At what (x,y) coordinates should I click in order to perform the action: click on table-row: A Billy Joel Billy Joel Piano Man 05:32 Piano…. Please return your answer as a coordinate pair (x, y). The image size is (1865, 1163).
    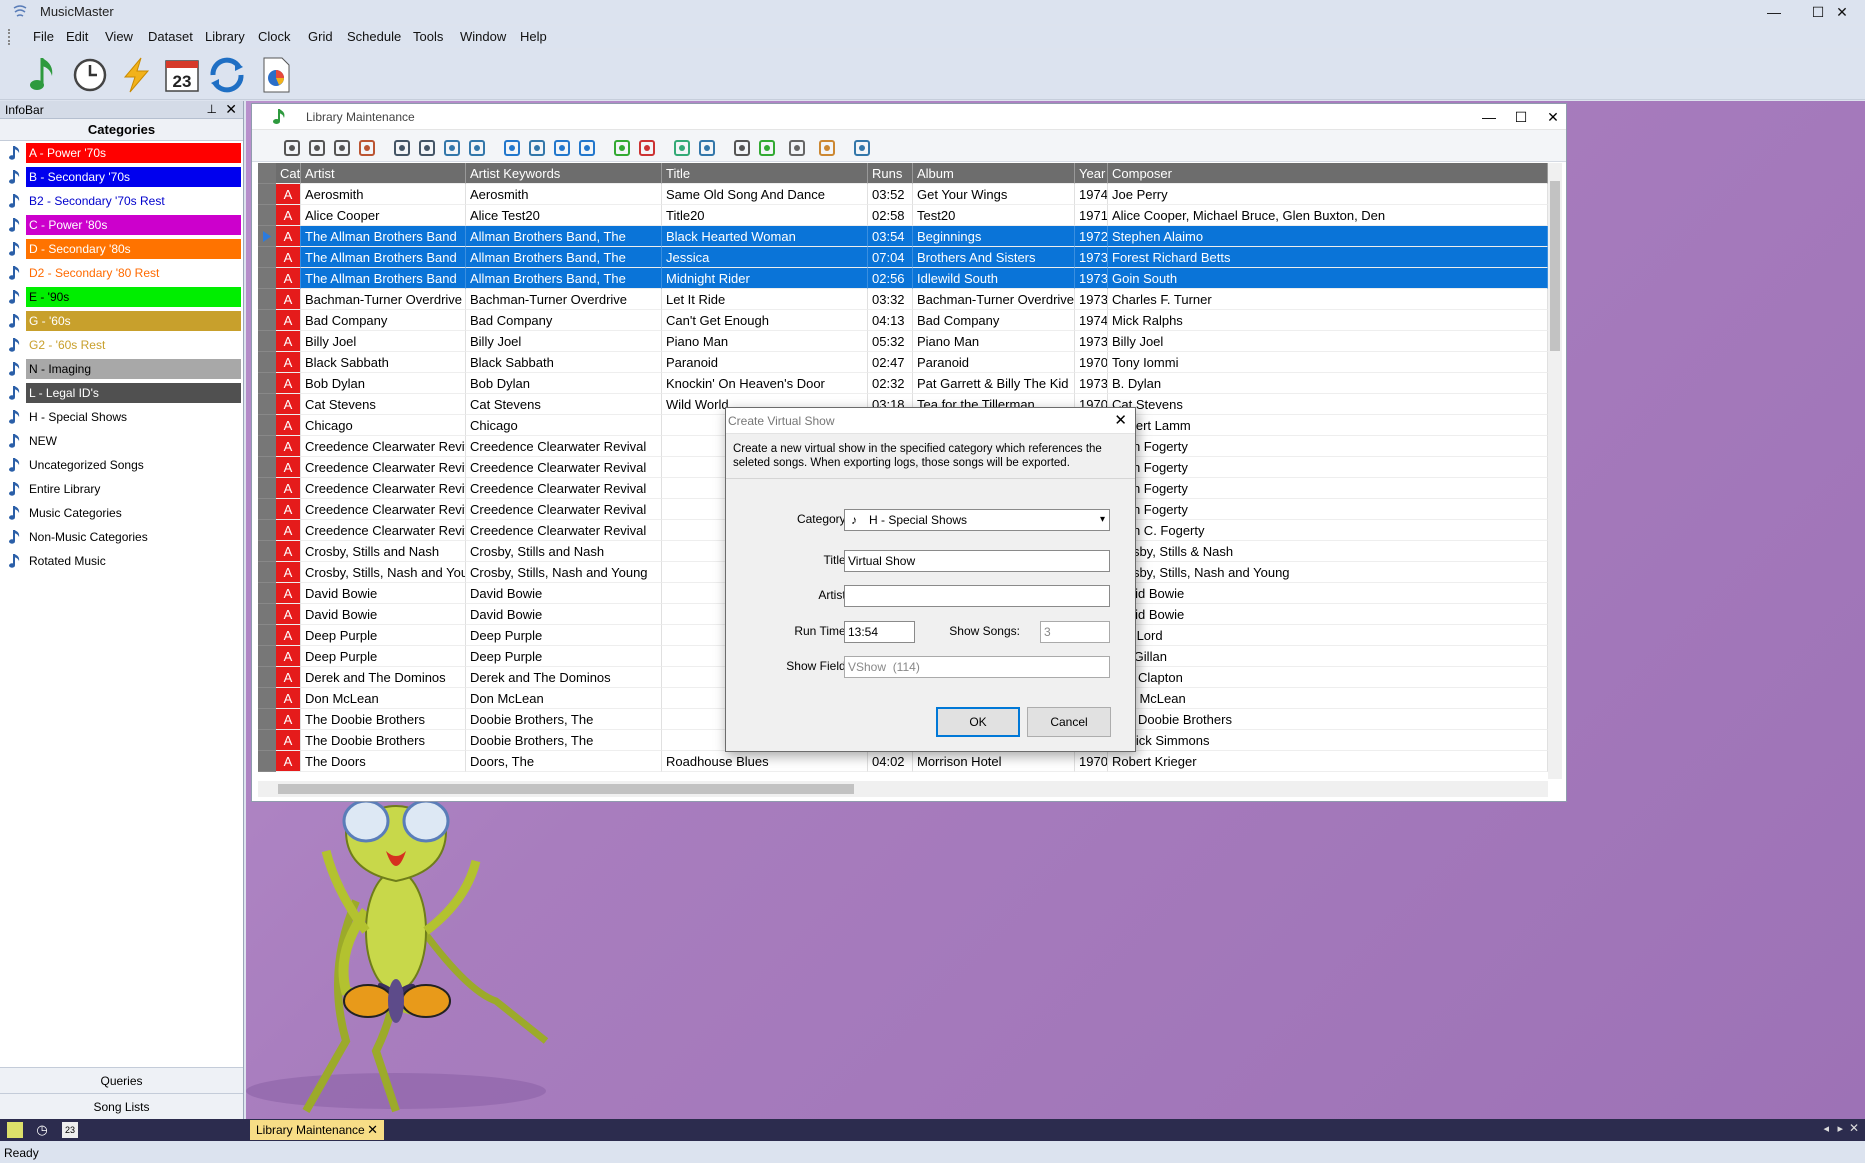
    Looking at the image, I should click on (903, 341).